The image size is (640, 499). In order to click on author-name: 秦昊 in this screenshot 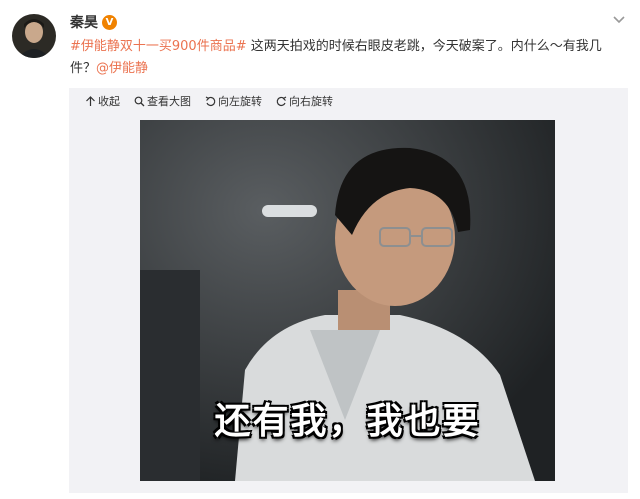, I will do `click(84, 22)`.